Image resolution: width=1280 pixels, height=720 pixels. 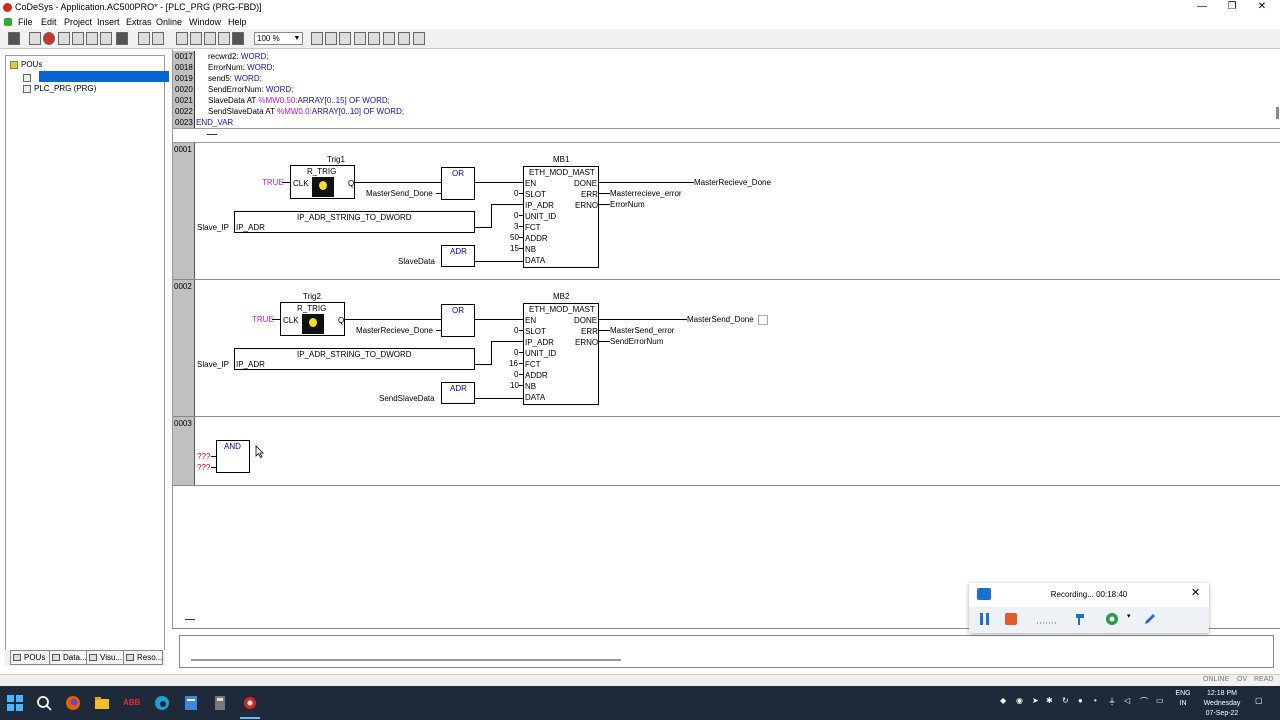 What do you see at coordinates (1262, 7) in the screenshot?
I see `close-button: ✕` at bounding box center [1262, 7].